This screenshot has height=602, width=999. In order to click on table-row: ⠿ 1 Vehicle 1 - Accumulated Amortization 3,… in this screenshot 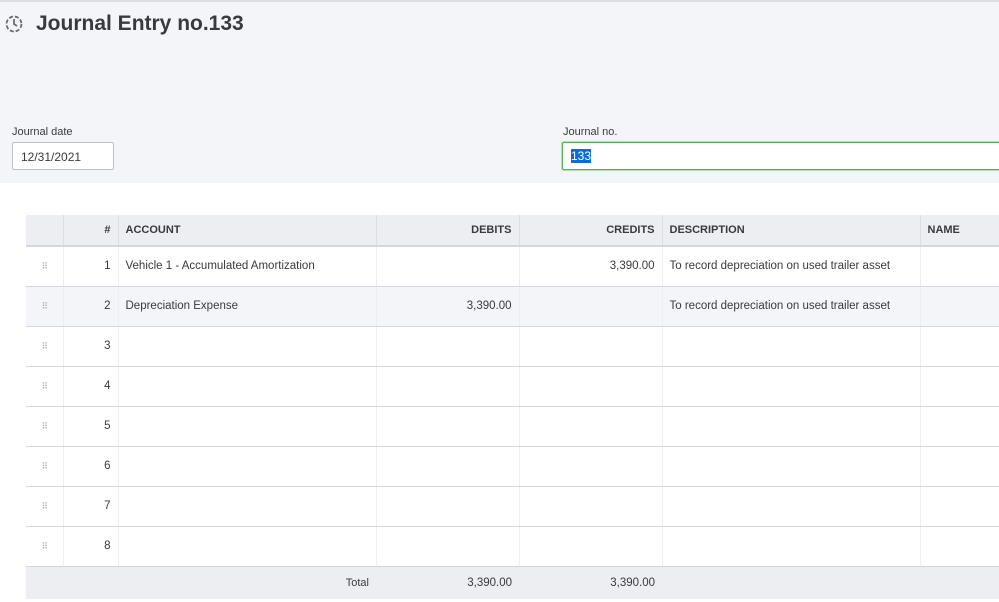, I will do `click(512, 266)`.